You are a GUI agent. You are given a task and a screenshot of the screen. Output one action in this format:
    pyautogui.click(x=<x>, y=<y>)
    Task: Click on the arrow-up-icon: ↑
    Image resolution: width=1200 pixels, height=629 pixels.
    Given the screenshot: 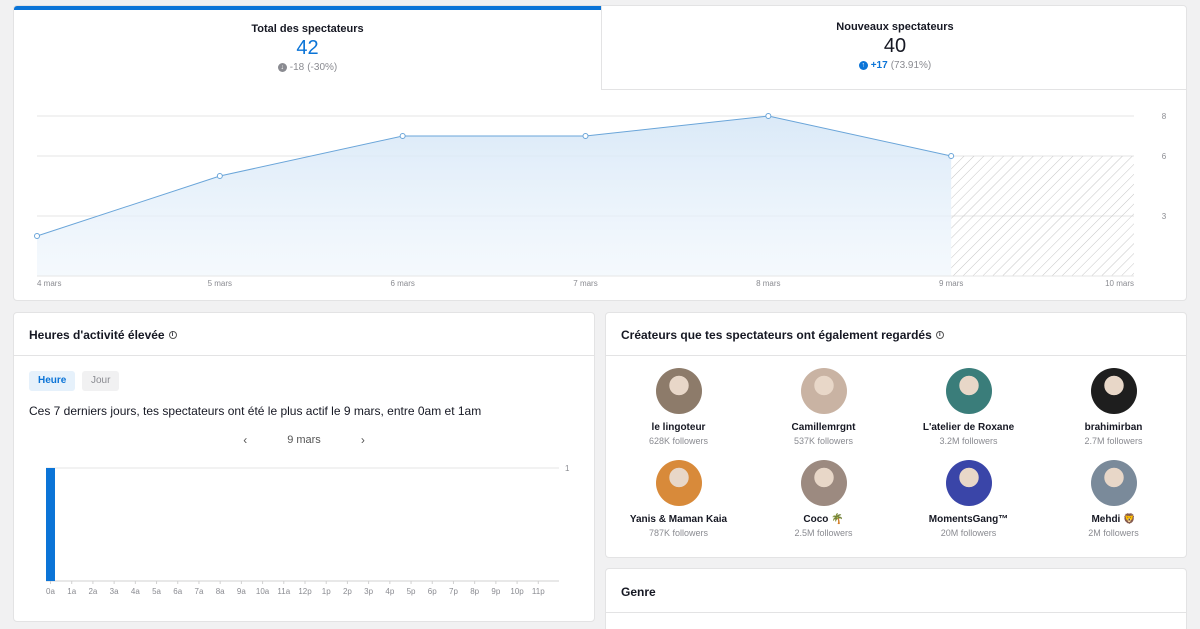 What is the action you would take?
    pyautogui.click(x=863, y=65)
    